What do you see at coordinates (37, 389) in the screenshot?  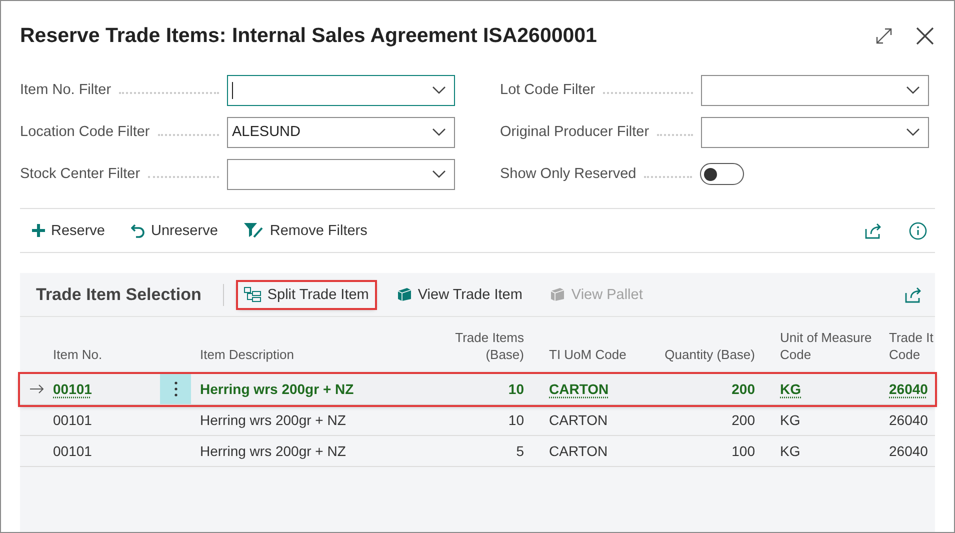 I see `arrow-right-icon` at bounding box center [37, 389].